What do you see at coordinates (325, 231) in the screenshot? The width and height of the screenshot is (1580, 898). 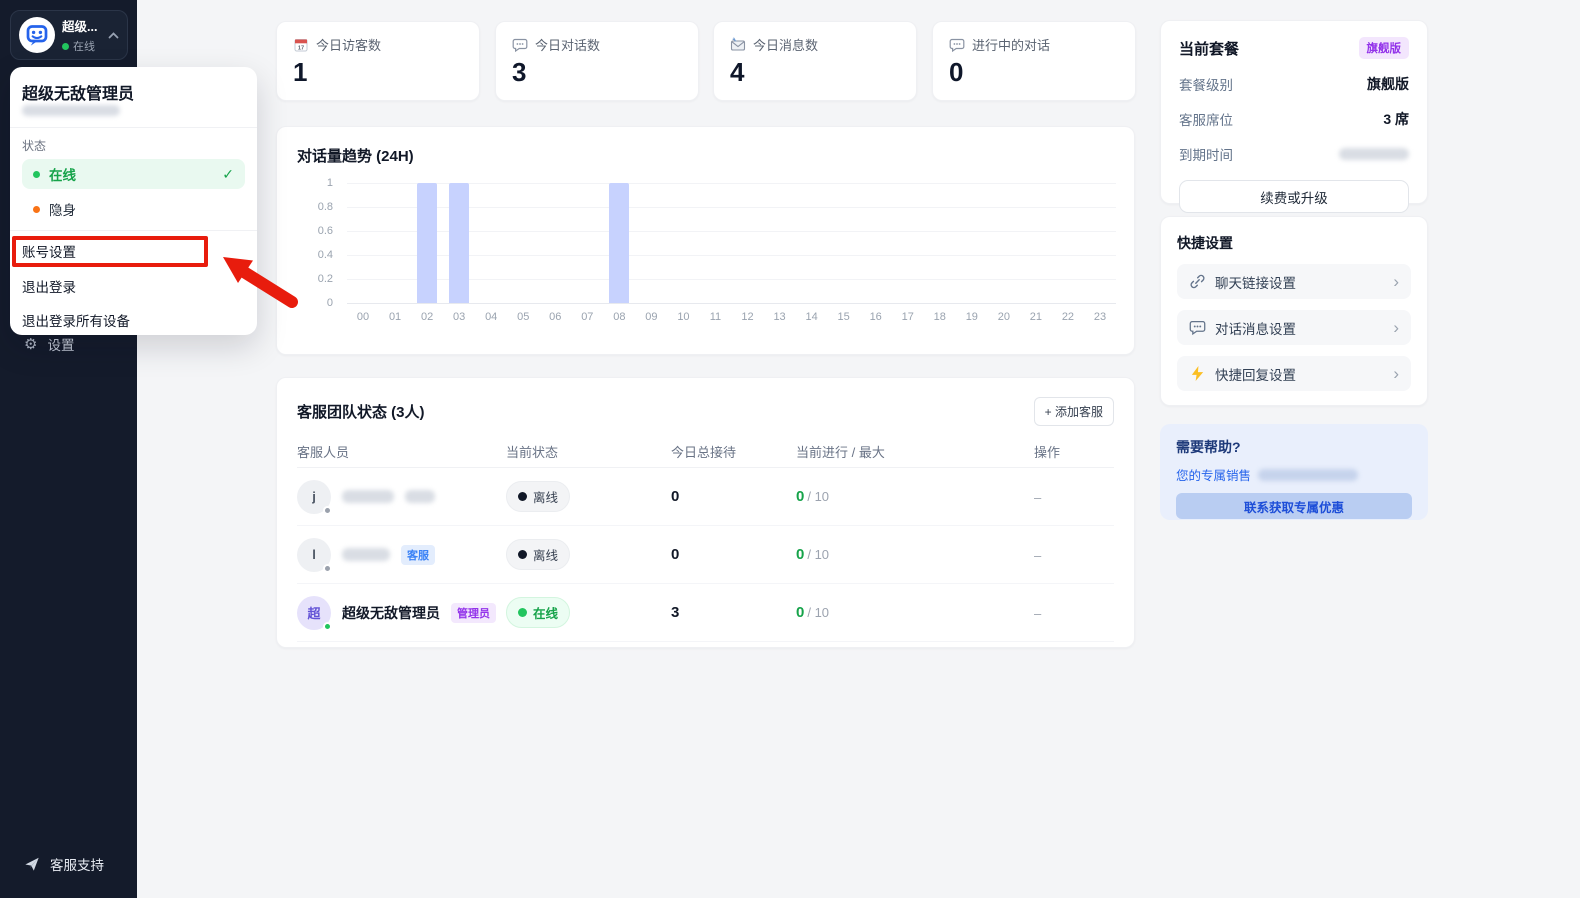 I see `y-axis-tick-label: 0.6` at bounding box center [325, 231].